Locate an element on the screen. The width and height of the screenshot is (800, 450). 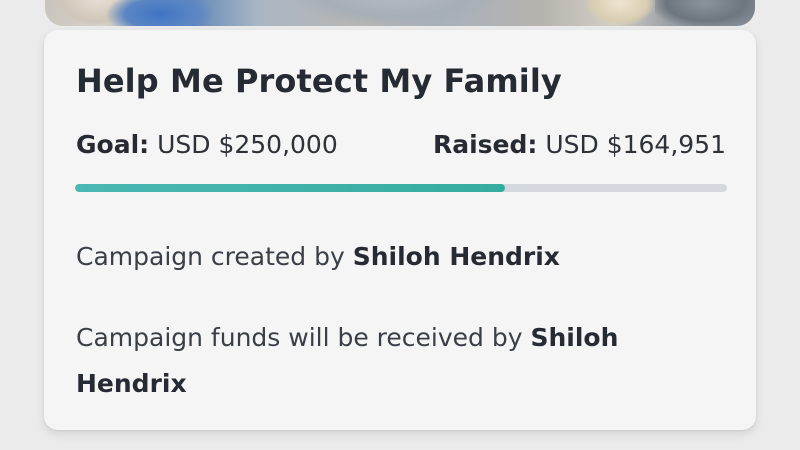
goal-value: USD $250,000 is located at coordinates (247, 144).